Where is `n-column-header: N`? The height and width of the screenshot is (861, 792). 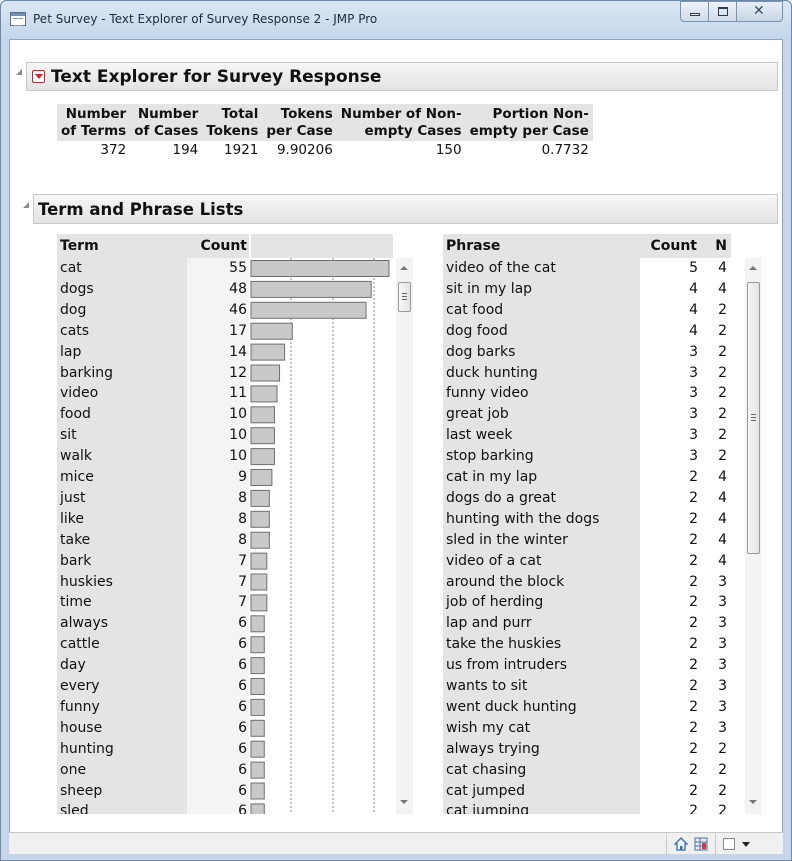
n-column-header: N is located at coordinates (715, 246).